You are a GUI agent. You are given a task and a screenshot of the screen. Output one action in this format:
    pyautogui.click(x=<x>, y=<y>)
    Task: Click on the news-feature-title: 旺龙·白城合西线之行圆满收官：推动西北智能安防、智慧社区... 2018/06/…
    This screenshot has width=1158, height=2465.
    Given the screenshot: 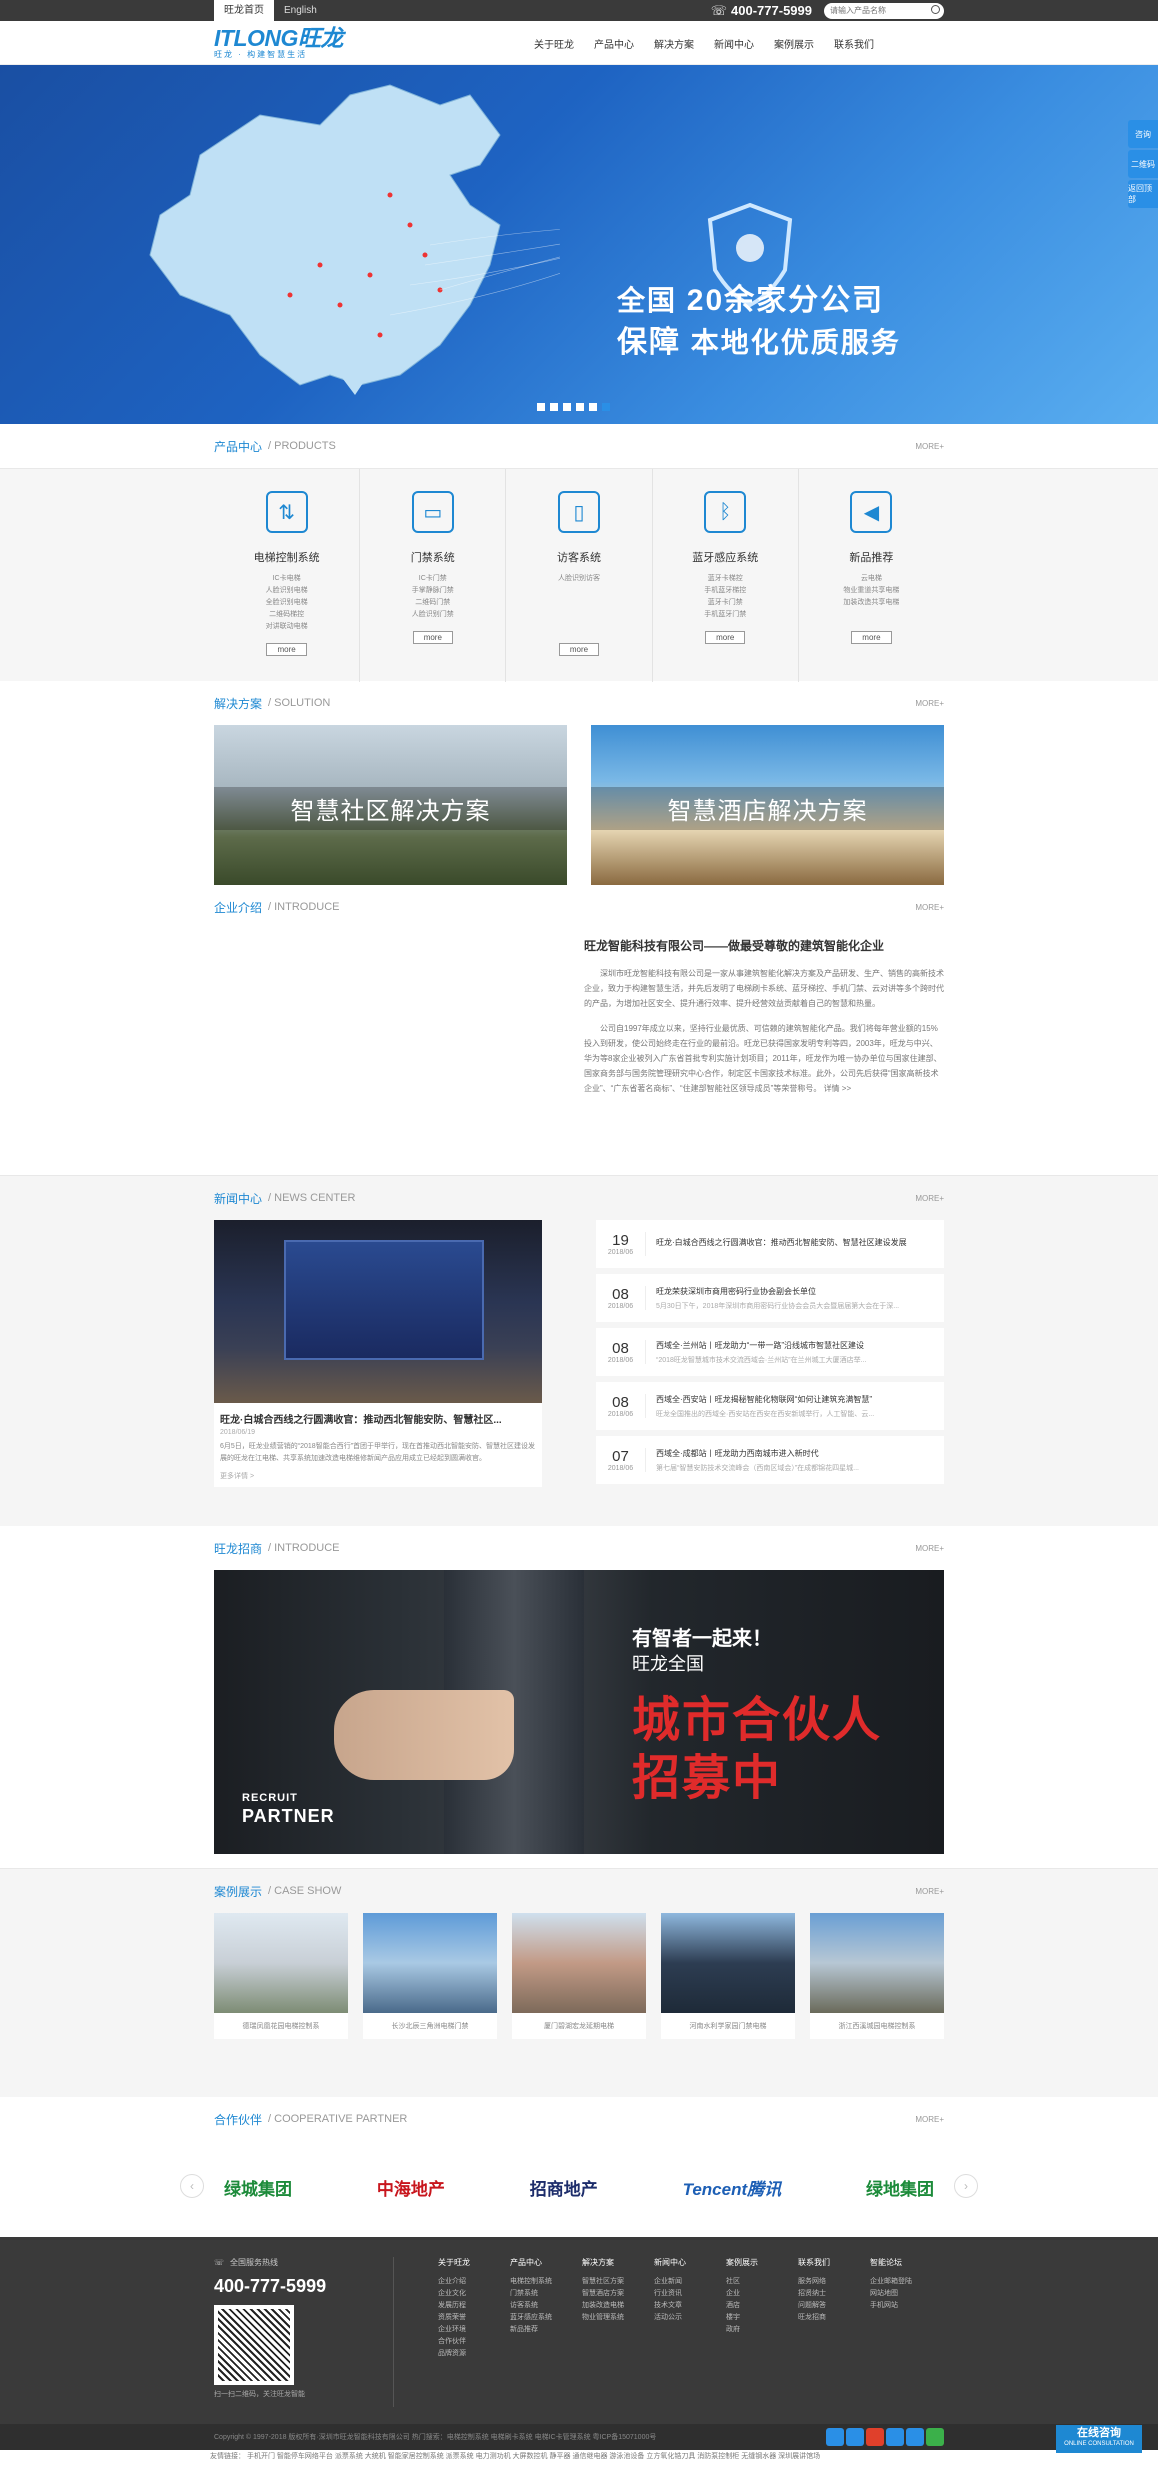 What is the action you would take?
    pyautogui.click(x=378, y=1422)
    